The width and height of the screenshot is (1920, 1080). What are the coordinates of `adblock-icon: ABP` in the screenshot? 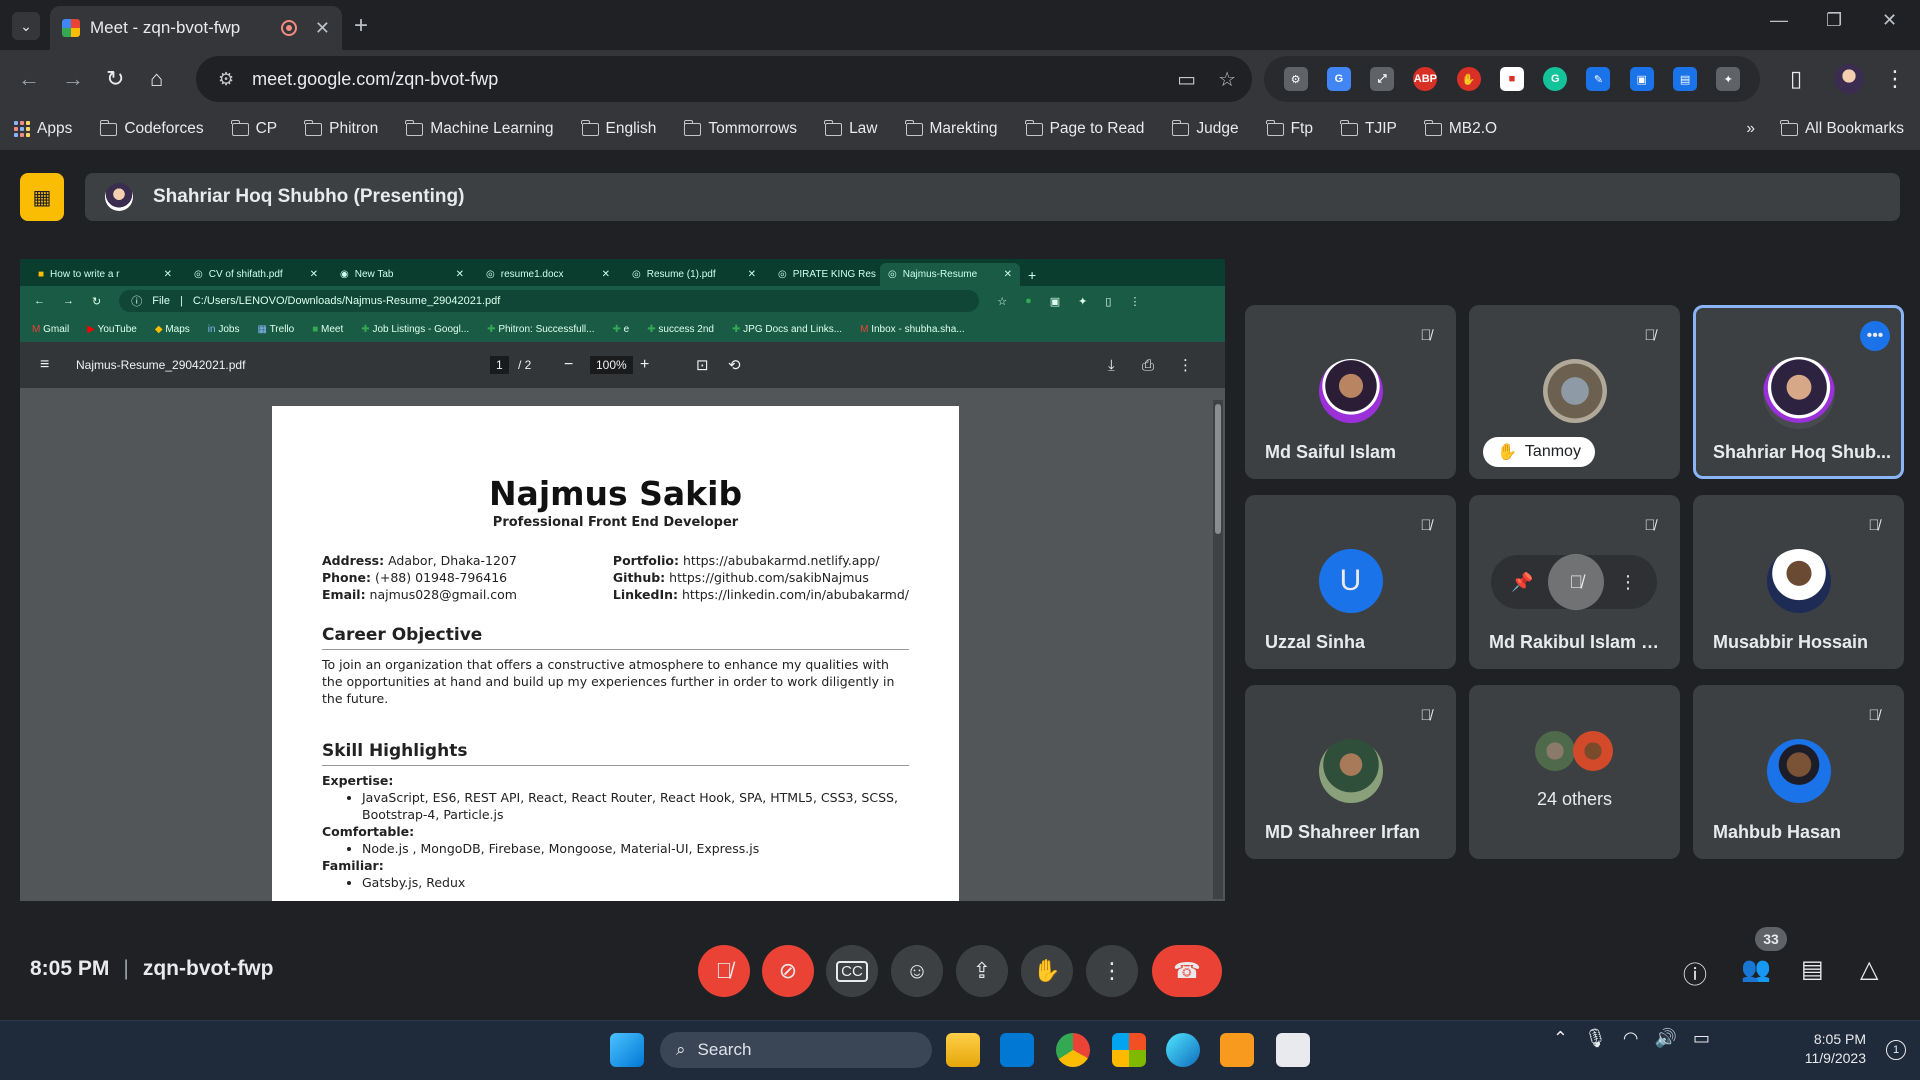 It's located at (1425, 79).